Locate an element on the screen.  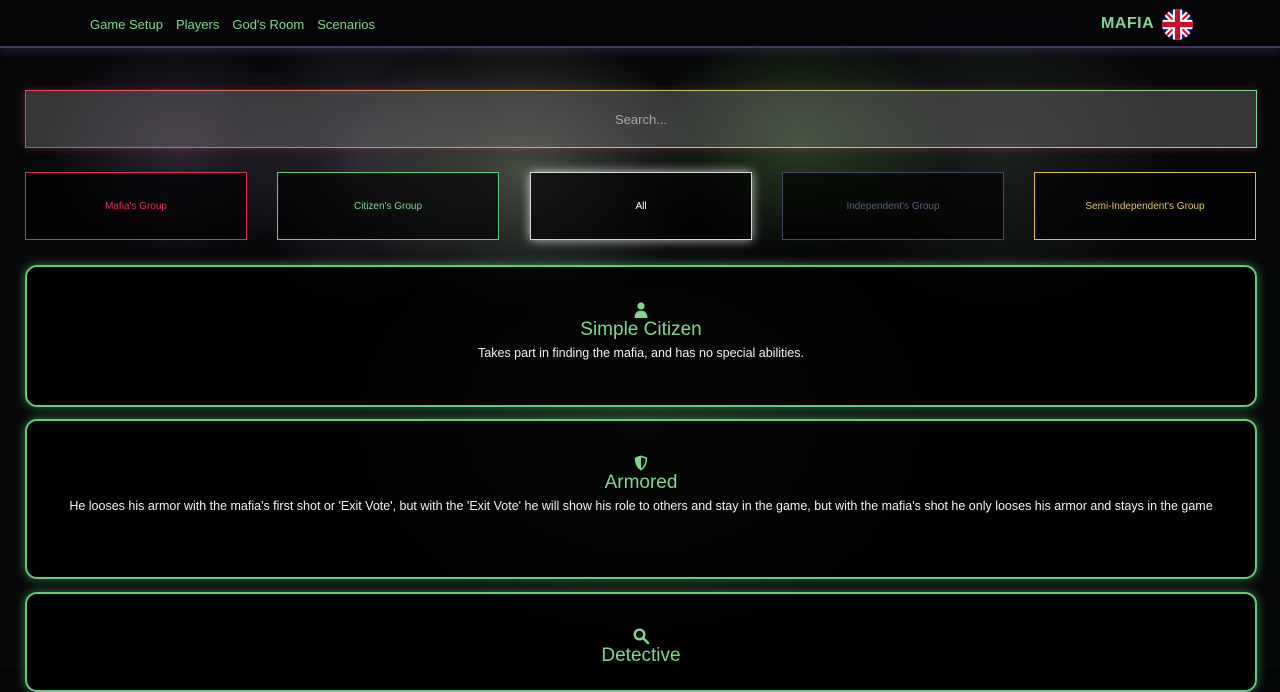
search-input is located at coordinates (641, 119).